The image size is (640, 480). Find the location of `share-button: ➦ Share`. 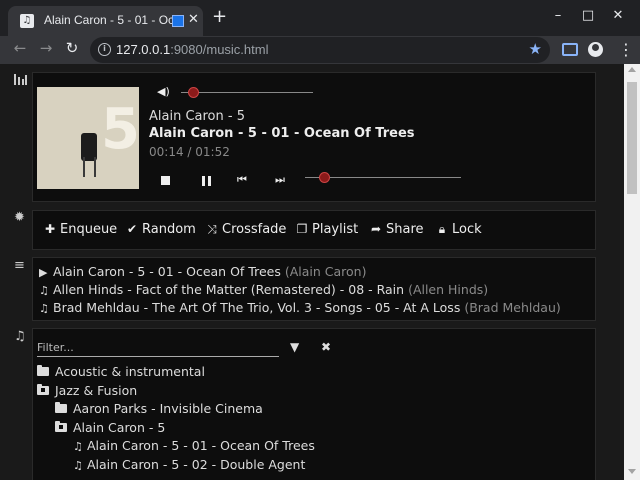

share-button: ➦ Share is located at coordinates (396, 229).